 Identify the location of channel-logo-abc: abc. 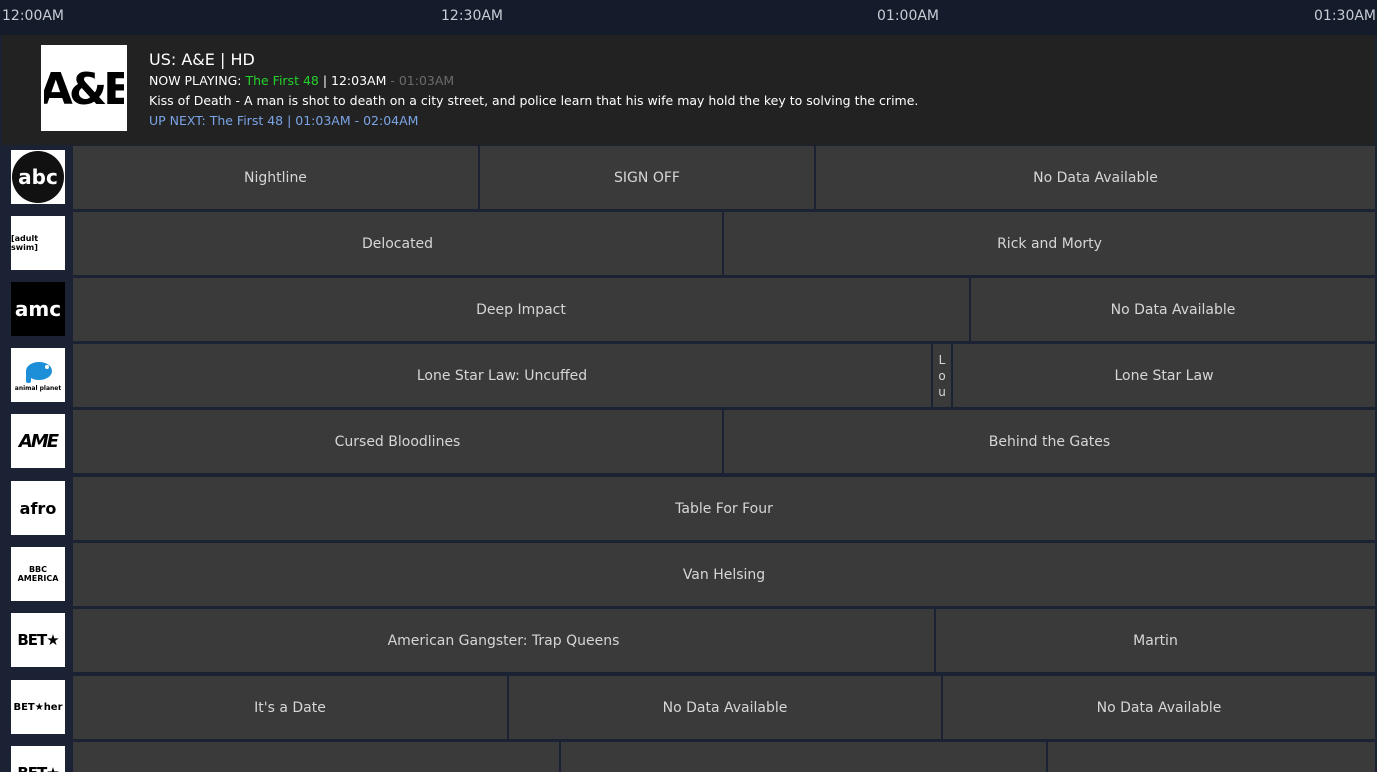
(38, 177).